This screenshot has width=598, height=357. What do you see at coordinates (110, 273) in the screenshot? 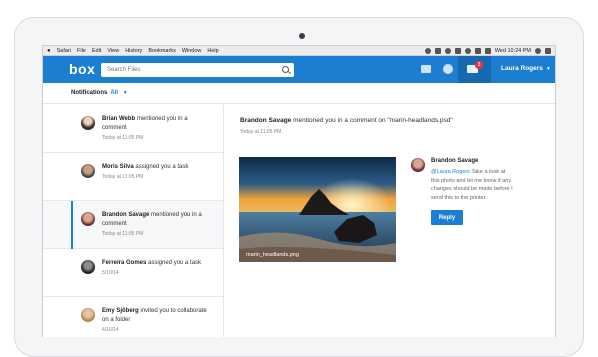
I see `notification-time: 5/10/14` at bounding box center [110, 273].